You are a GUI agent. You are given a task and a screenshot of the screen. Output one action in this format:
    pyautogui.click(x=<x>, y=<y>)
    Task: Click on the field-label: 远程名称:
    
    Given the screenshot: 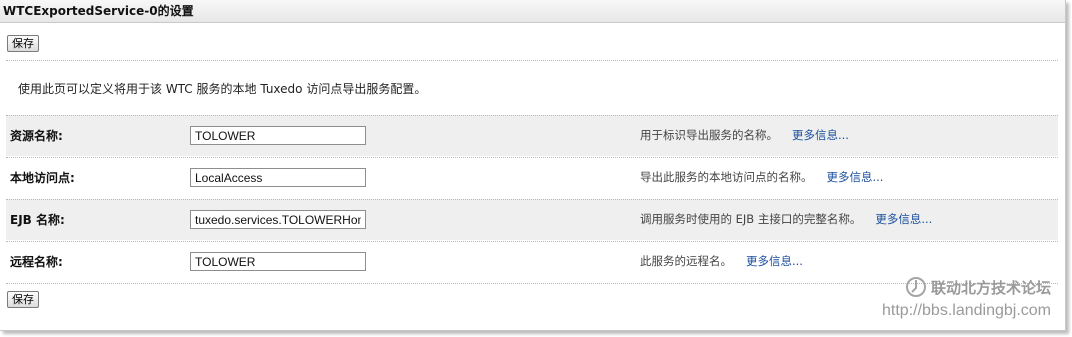 What is the action you would take?
    pyautogui.click(x=36, y=262)
    